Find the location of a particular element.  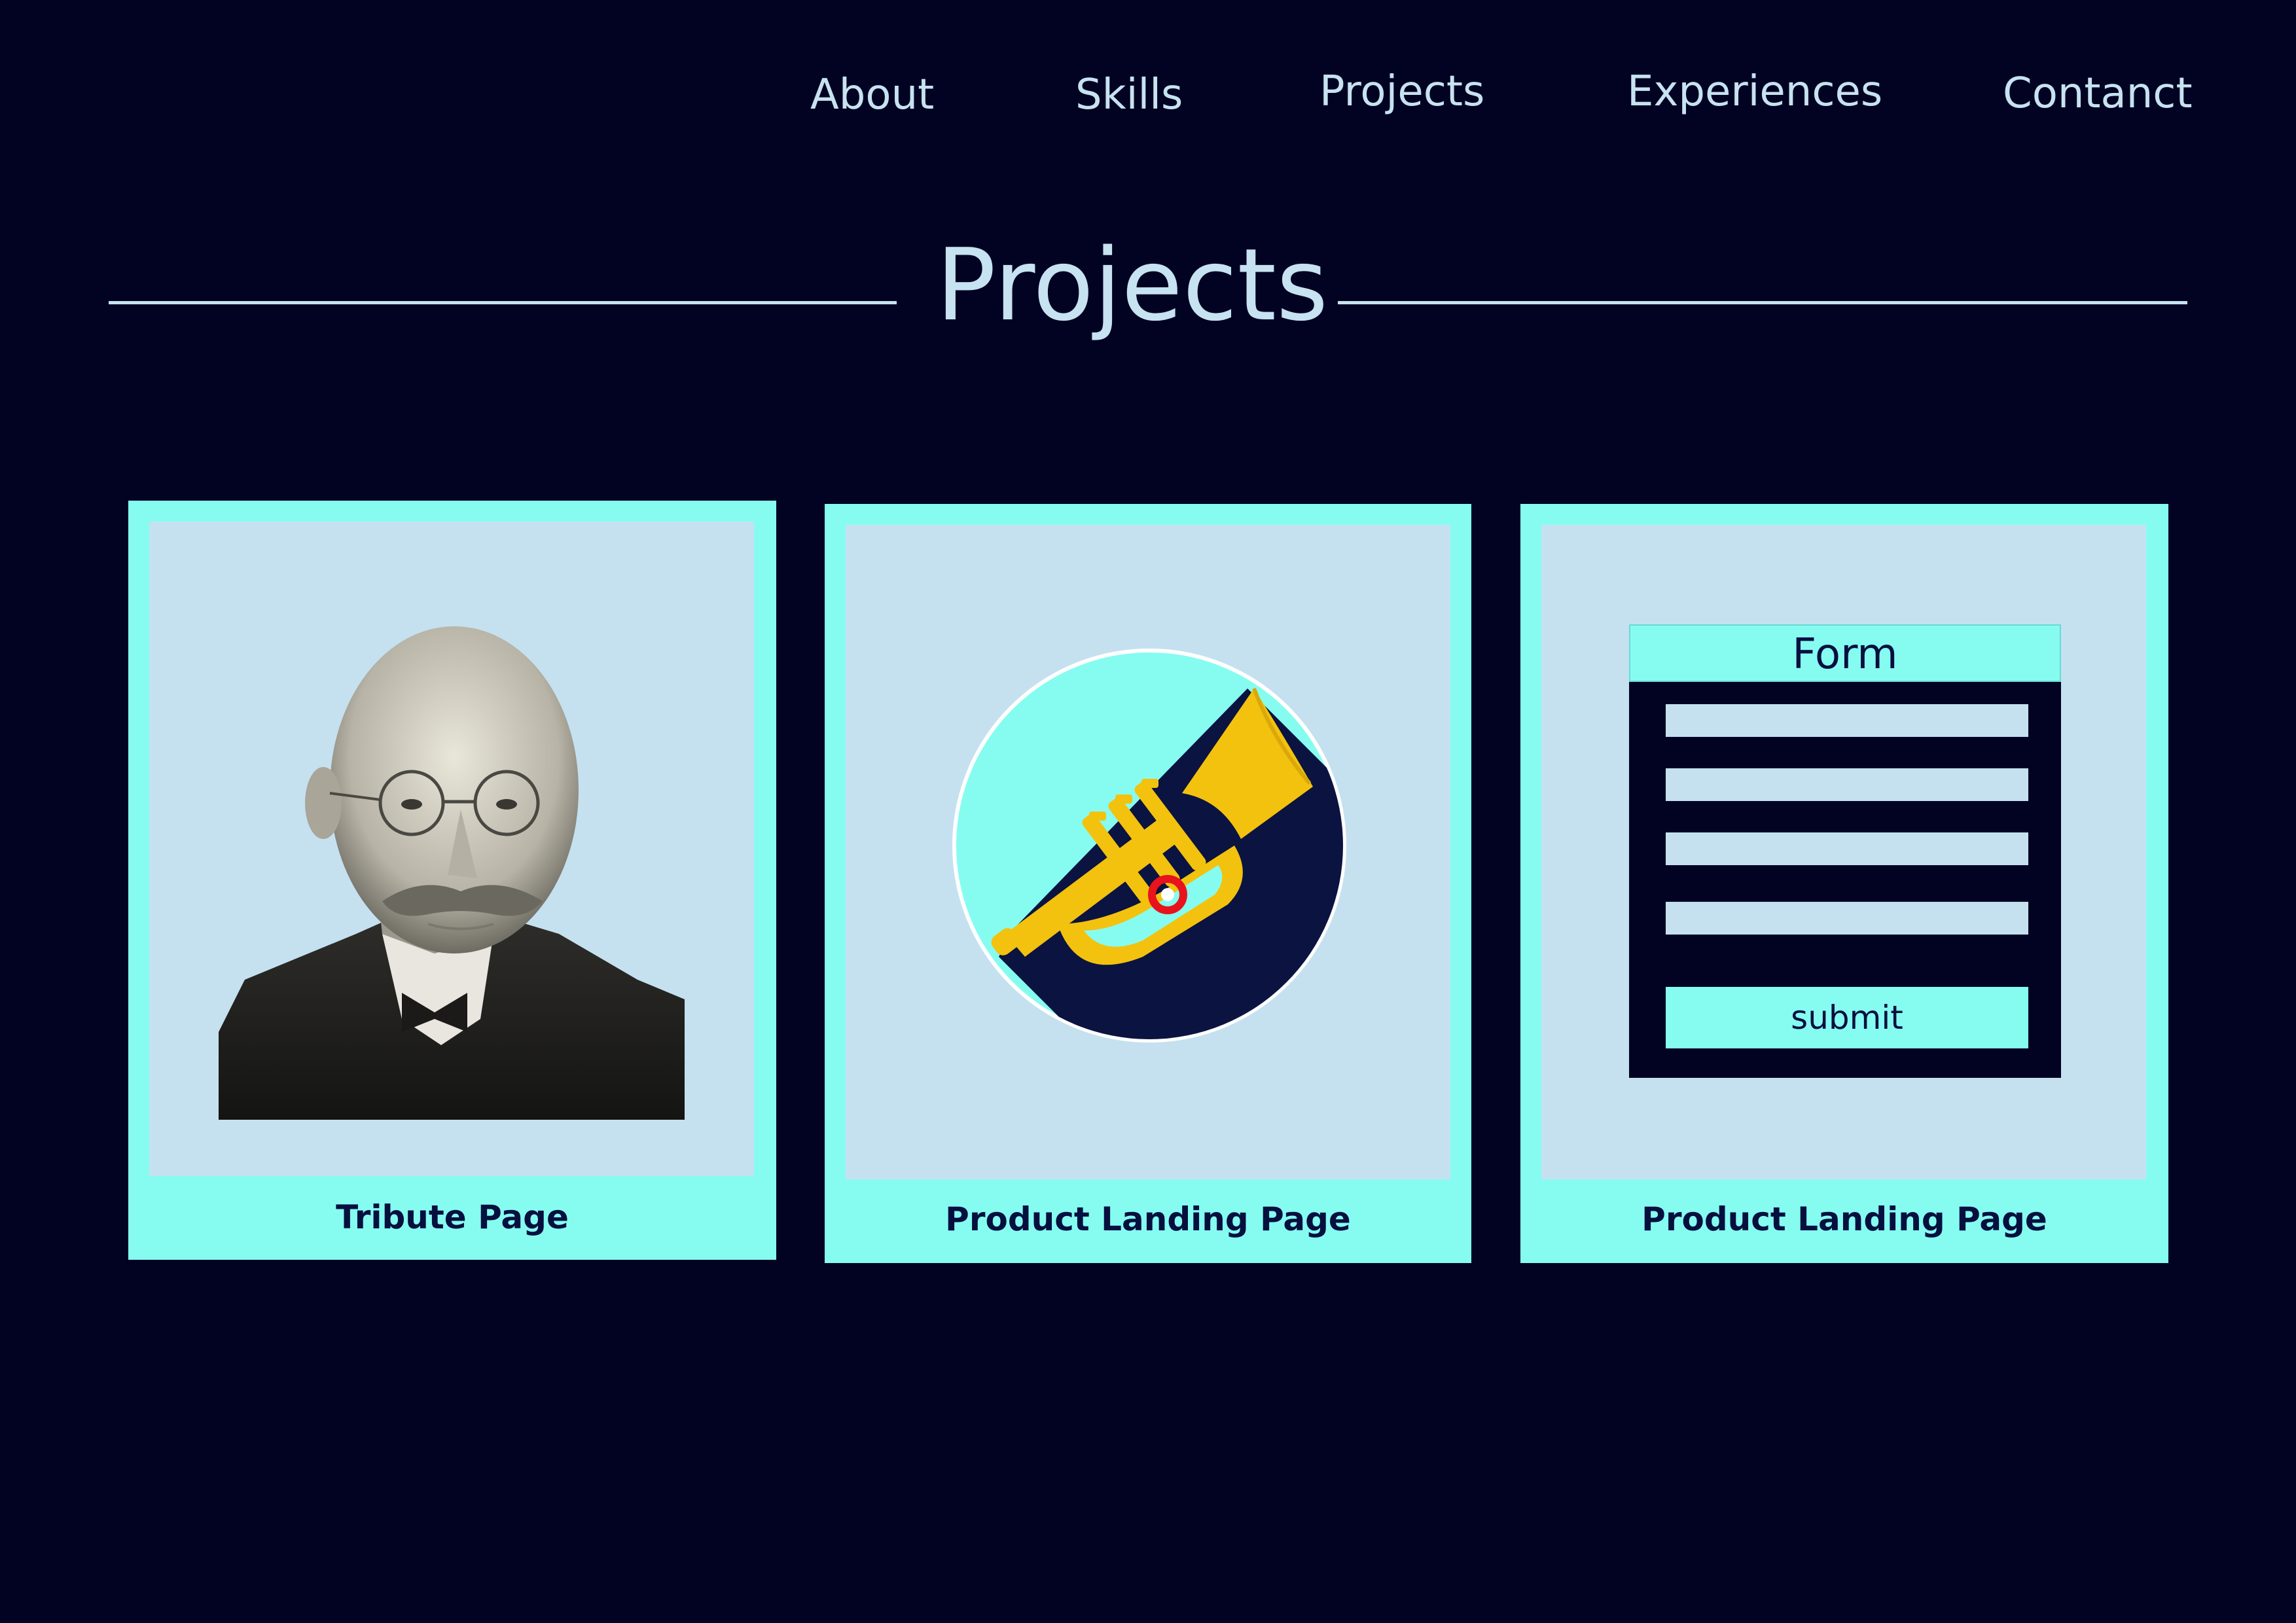

project-card-product-landing: Product Landing Page is located at coordinates (1148, 883).